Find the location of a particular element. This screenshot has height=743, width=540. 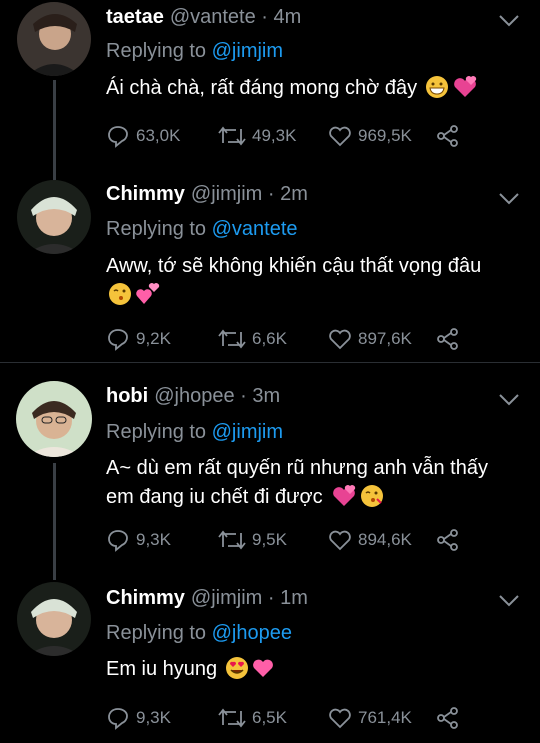

retweet-button: 9,5K is located at coordinates (252, 540).